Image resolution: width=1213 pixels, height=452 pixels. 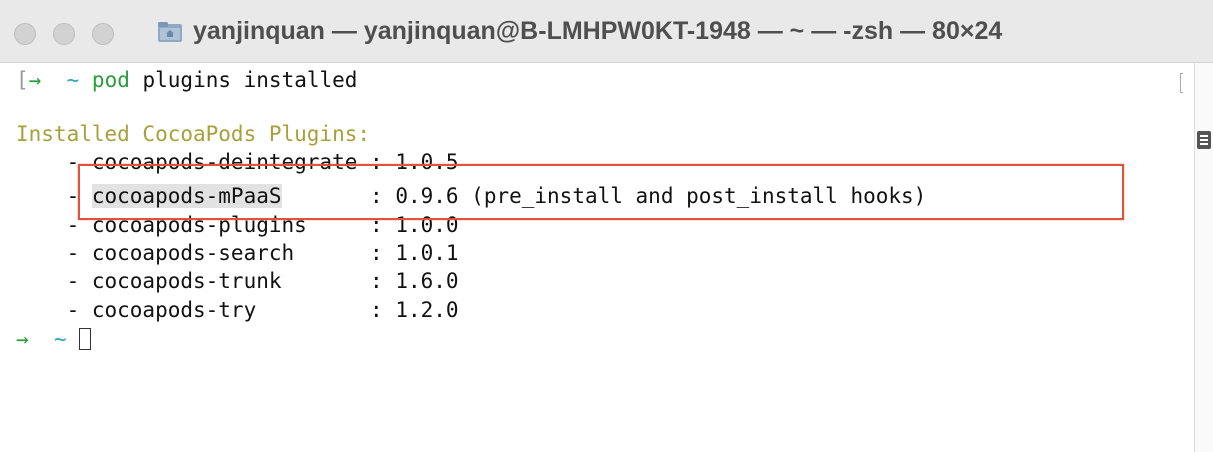 What do you see at coordinates (193, 134) in the screenshot?
I see `plugins-header: Installed CocoaPods Plugins:` at bounding box center [193, 134].